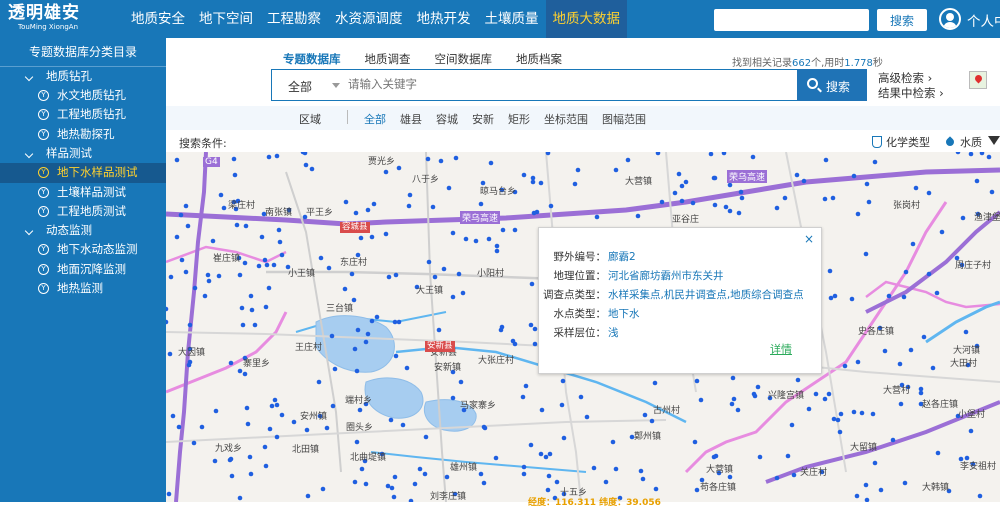  Describe the element at coordinates (294, 19) in the screenshot. I see `nav-item: 工程勘察` at that location.